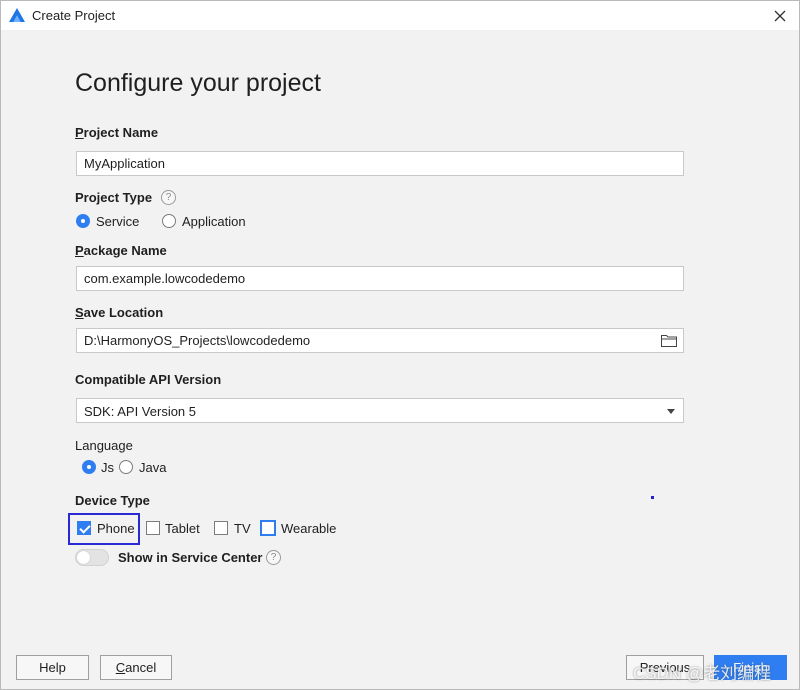 This screenshot has width=800, height=690. What do you see at coordinates (52, 667) in the screenshot?
I see `help-button: Help` at bounding box center [52, 667].